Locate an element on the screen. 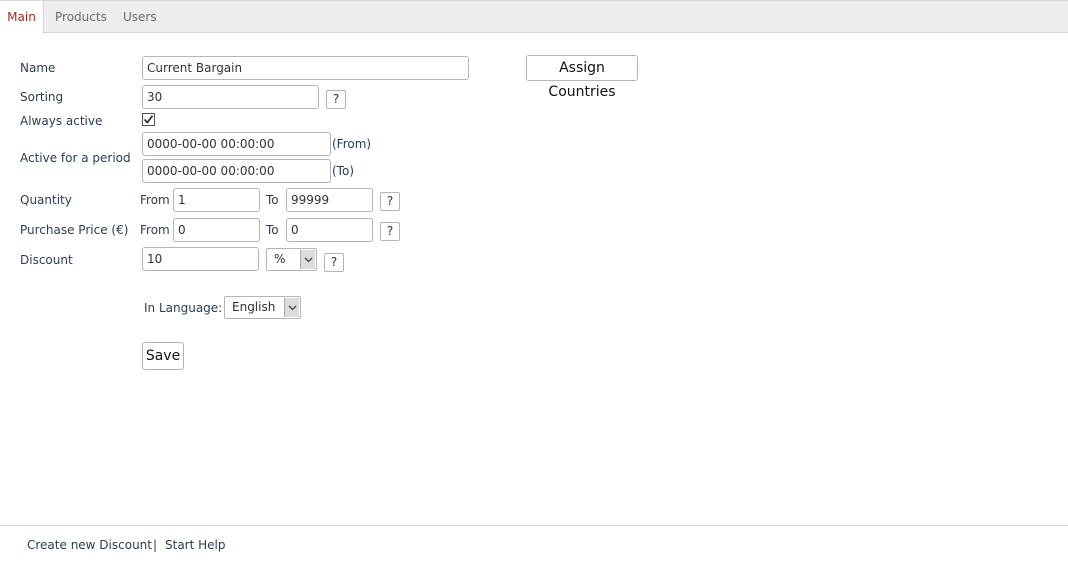 The height and width of the screenshot is (564, 1068). purchase-price-label: Purchase Price (€) is located at coordinates (74, 230).